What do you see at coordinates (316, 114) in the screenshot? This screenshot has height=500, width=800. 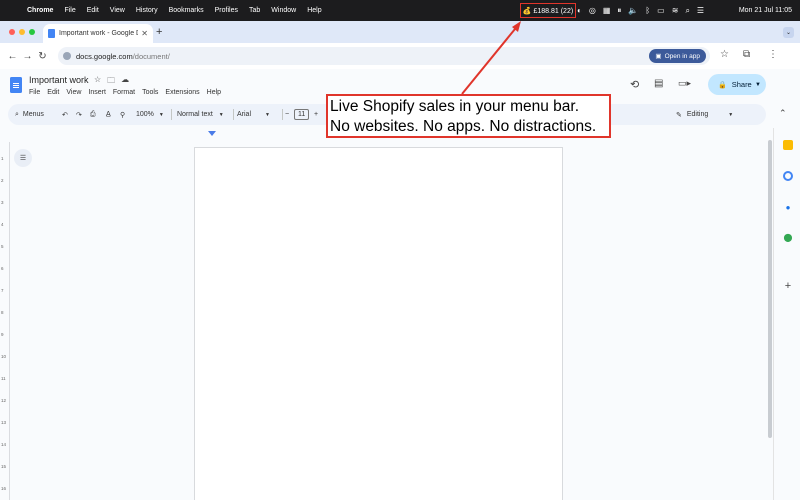 I see `increase-font-size-button: +` at bounding box center [316, 114].